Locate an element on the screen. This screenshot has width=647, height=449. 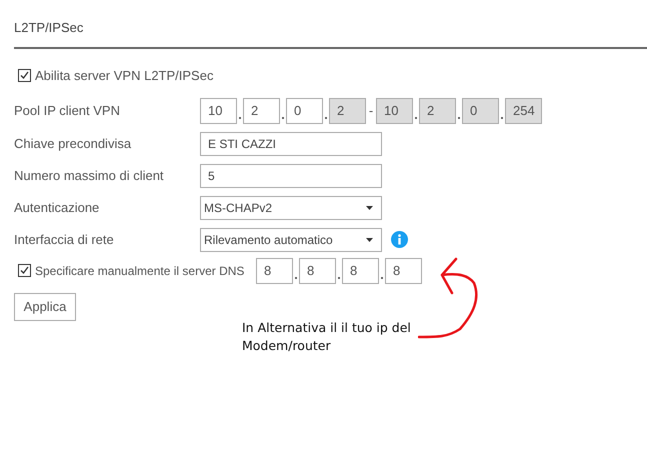
field-label: Pool IP client VPN is located at coordinates (67, 111).